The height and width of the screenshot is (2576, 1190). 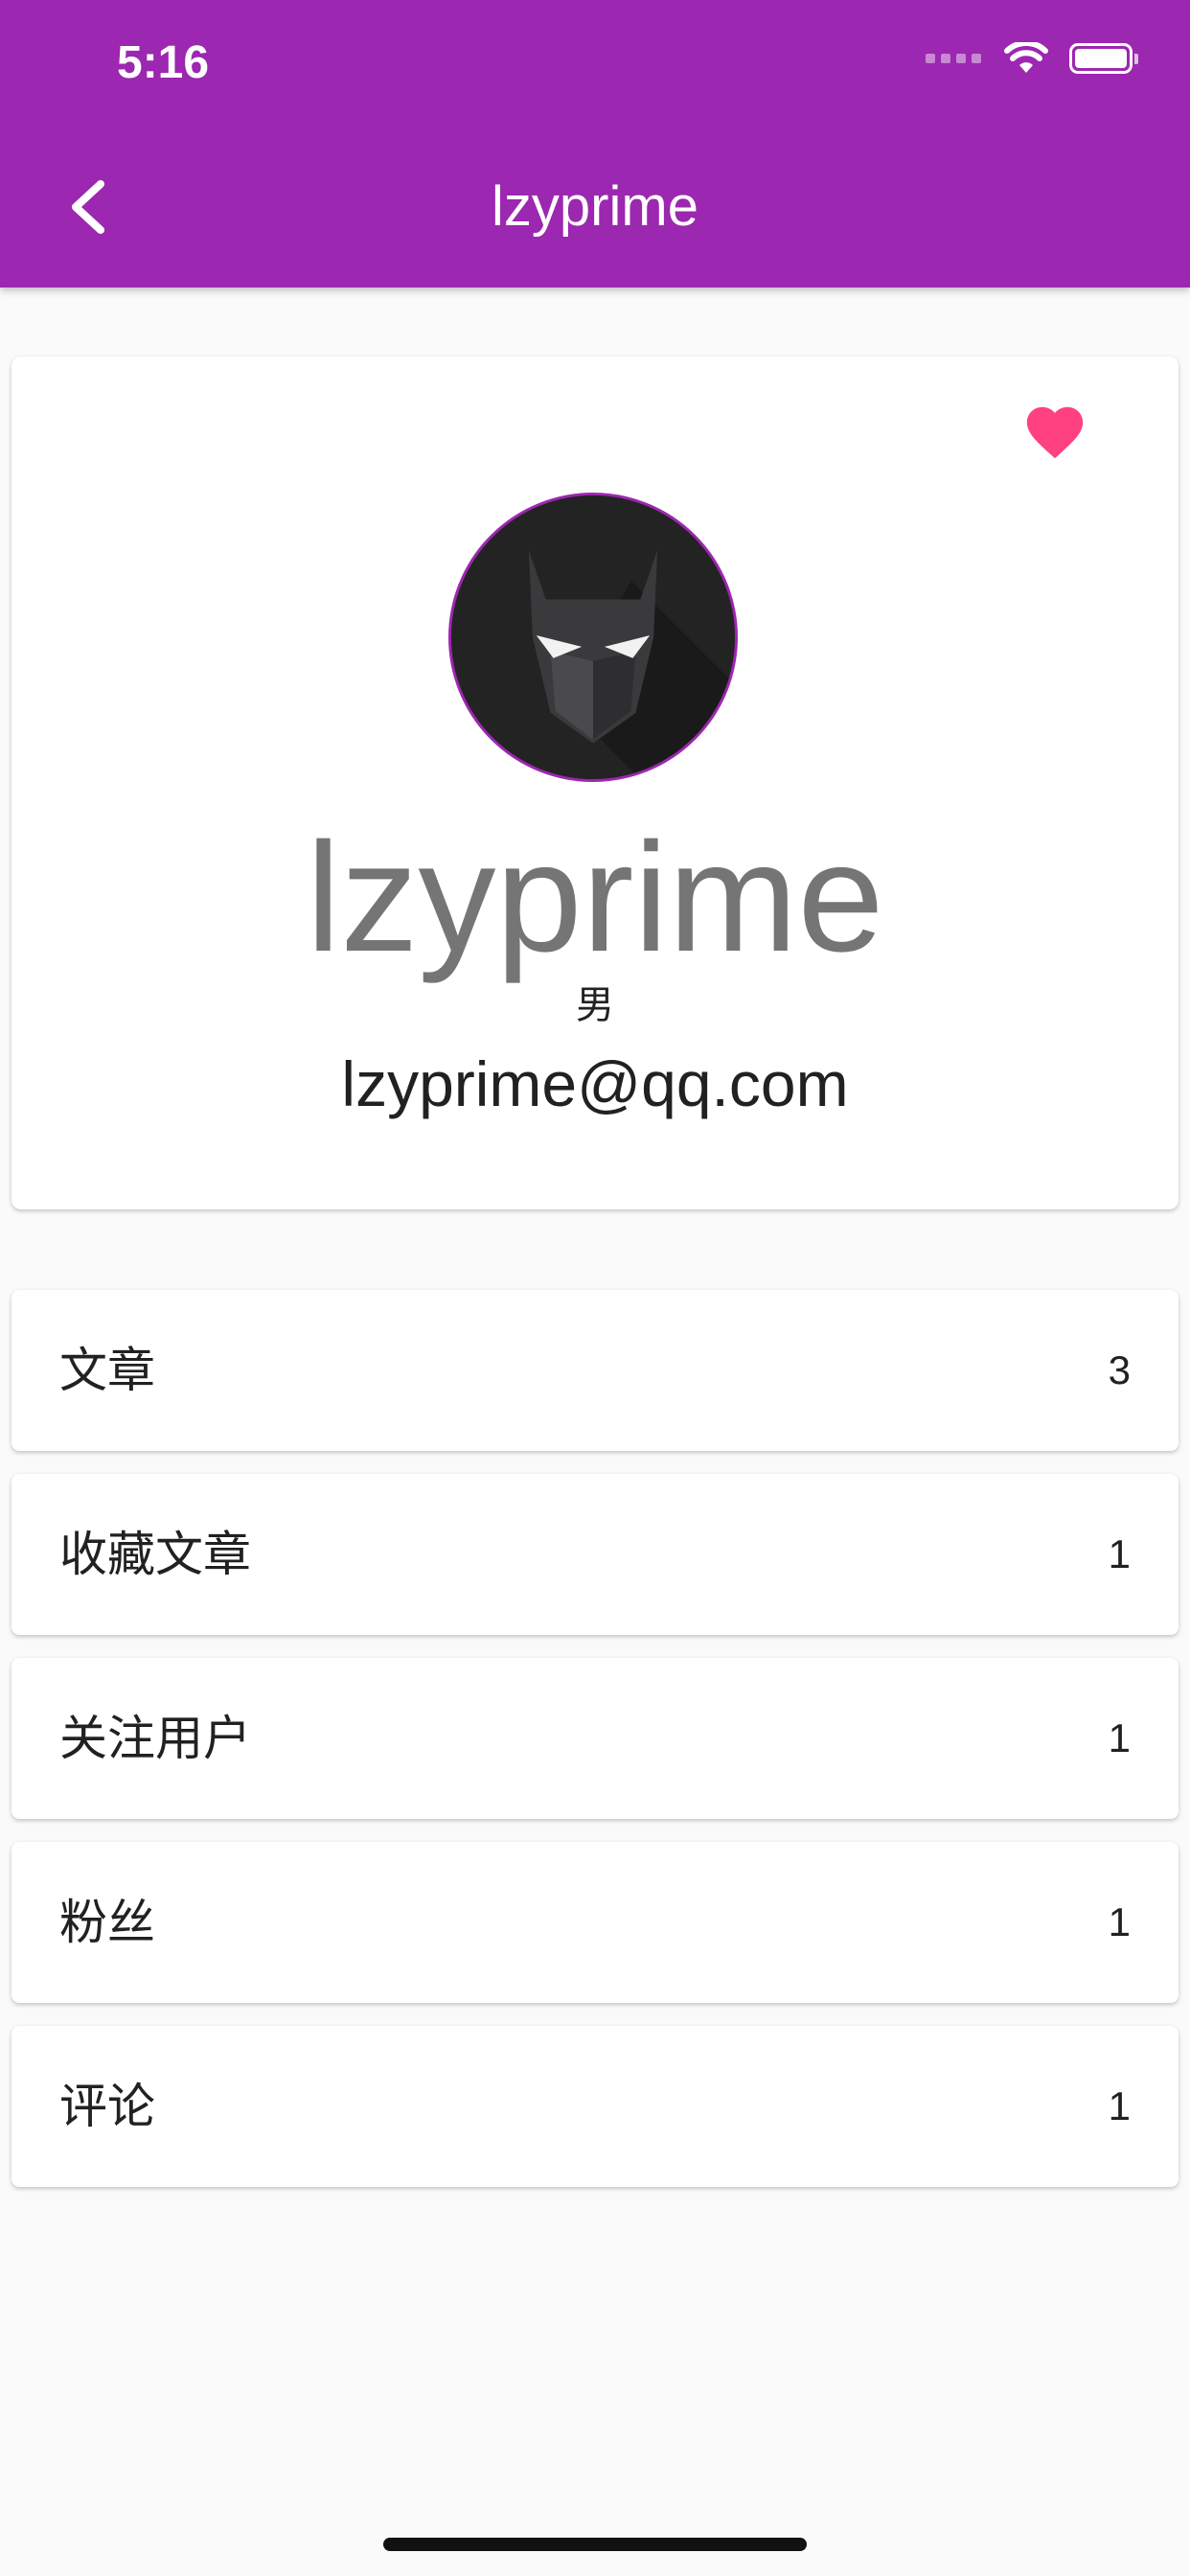 What do you see at coordinates (595, 1922) in the screenshot?
I see `stat-row-followers: 粉丝 1` at bounding box center [595, 1922].